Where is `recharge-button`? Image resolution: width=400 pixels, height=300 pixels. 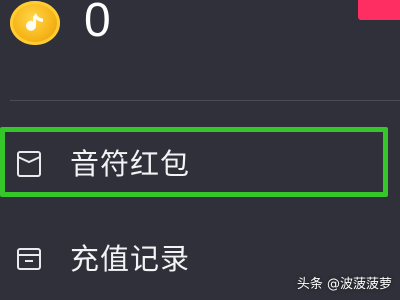 recharge-button is located at coordinates (379, 10).